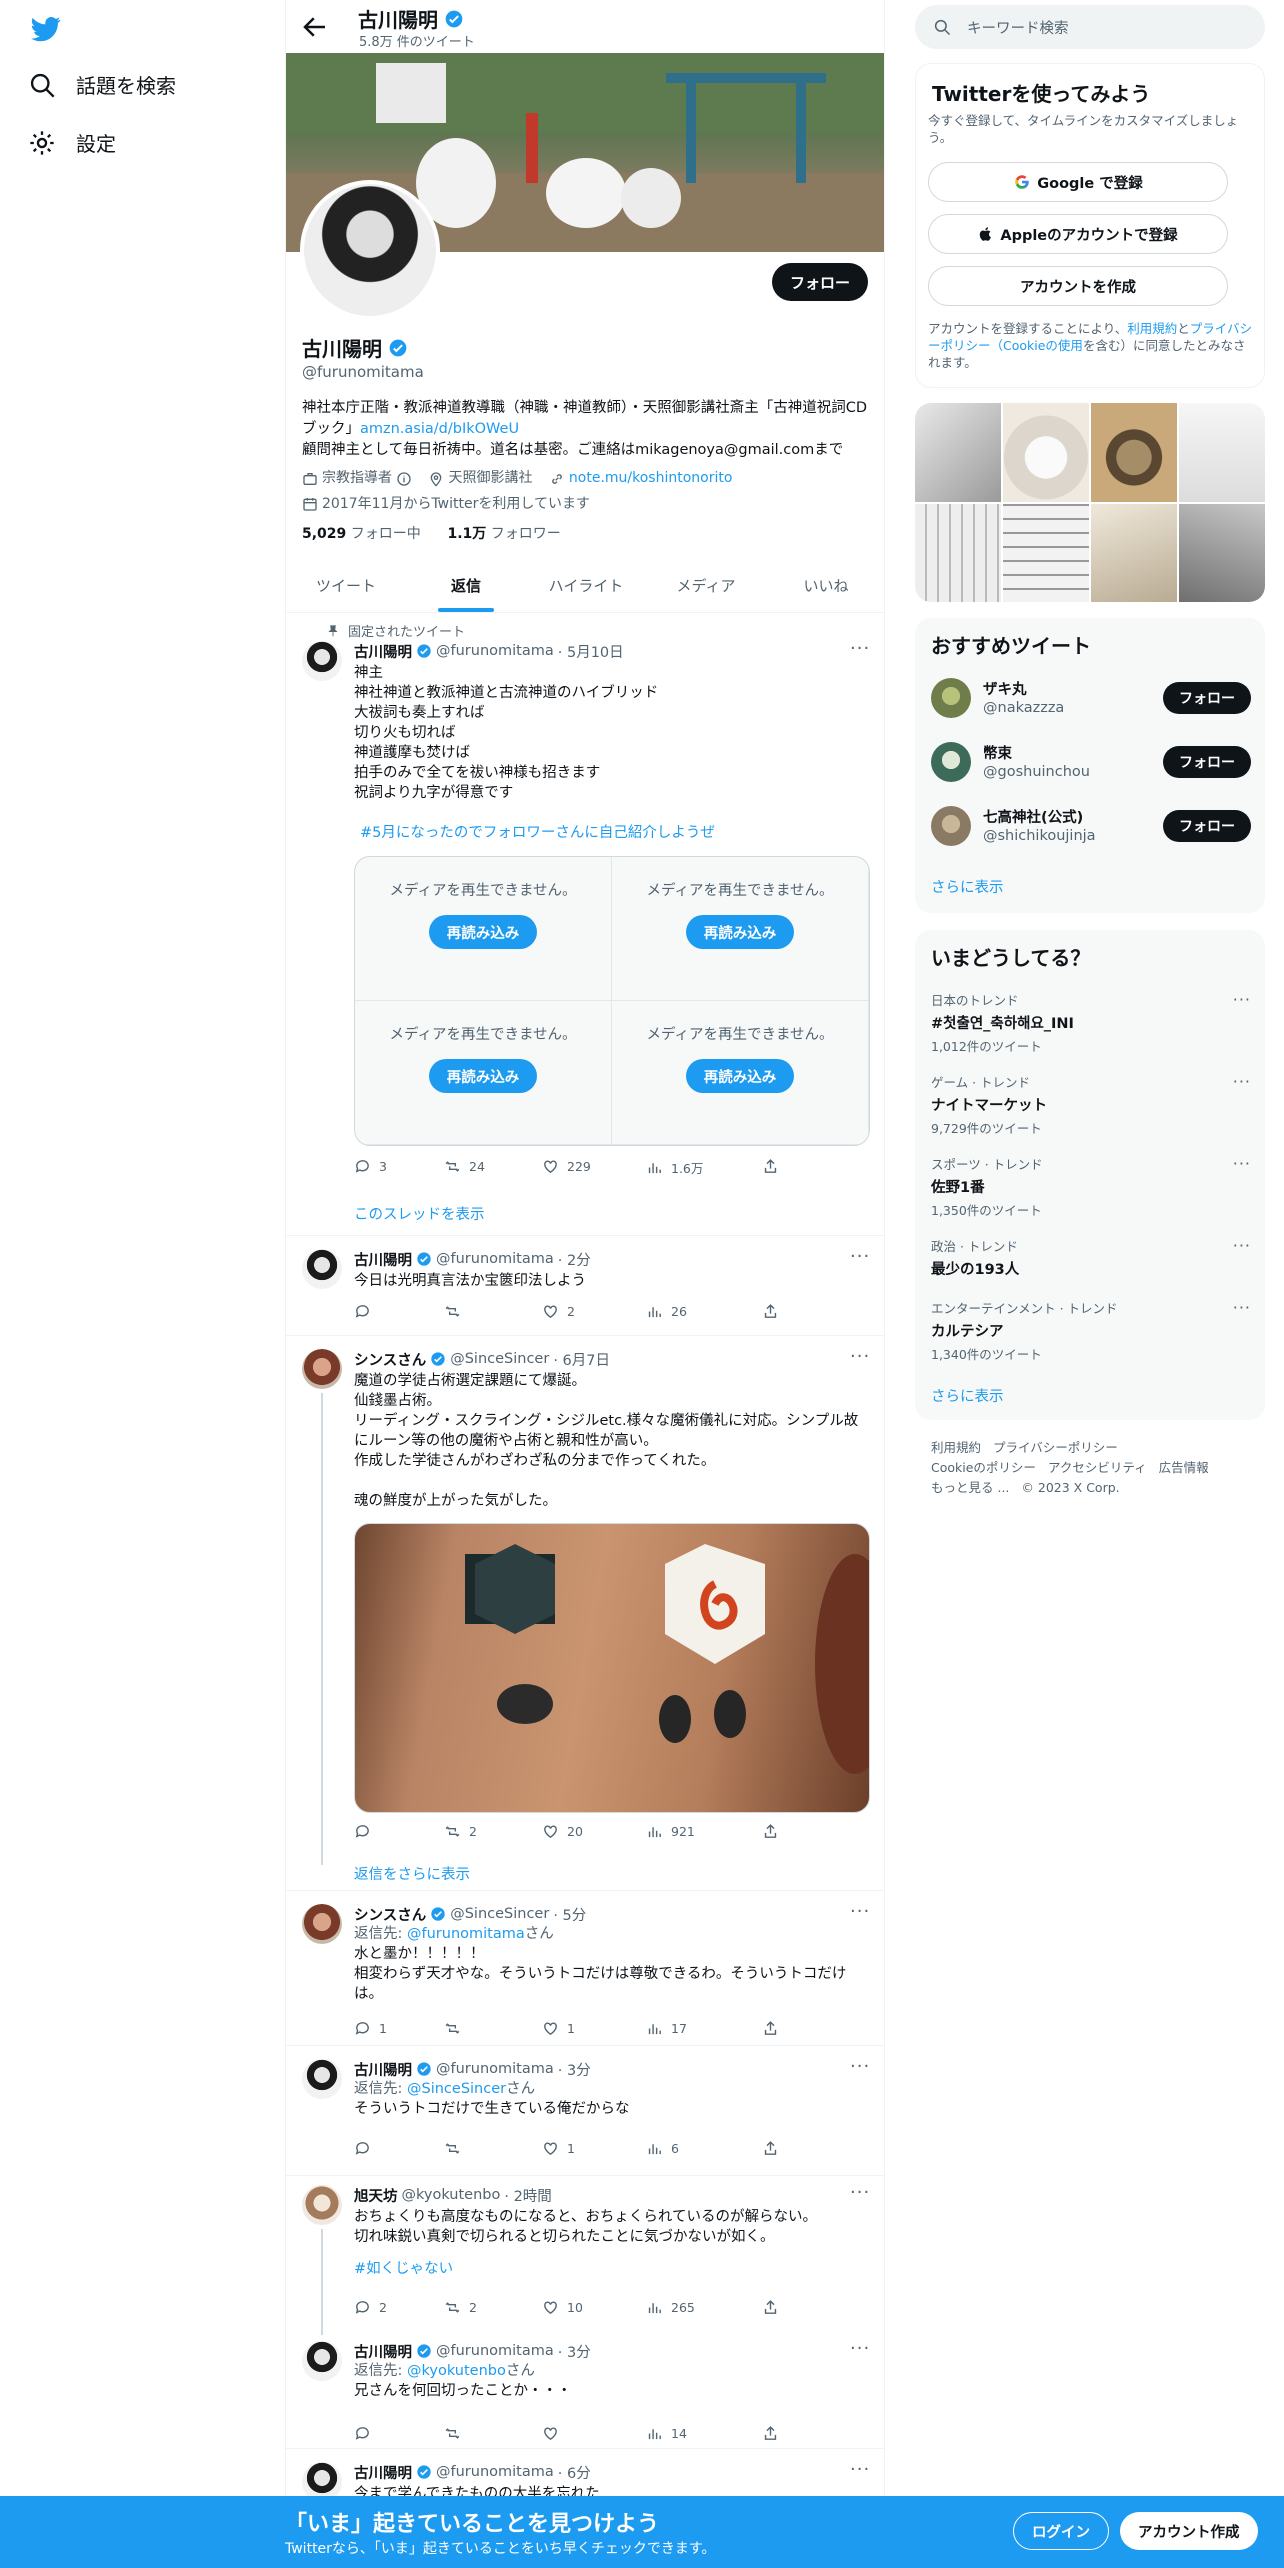 The height and width of the screenshot is (2568, 1284). I want to click on rec-user: 七高神社(公式) @shichikoujinja フォロー, so click(1091, 826).